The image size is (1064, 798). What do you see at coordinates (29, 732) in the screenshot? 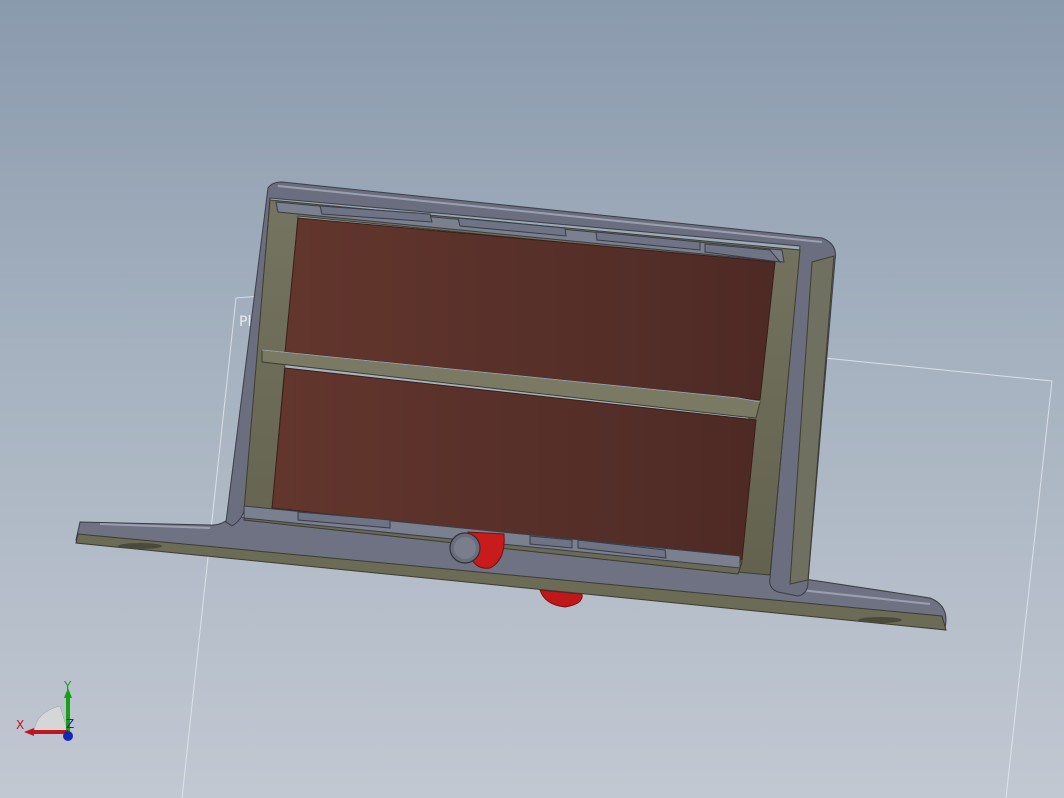
I see `x-axis-arrow` at bounding box center [29, 732].